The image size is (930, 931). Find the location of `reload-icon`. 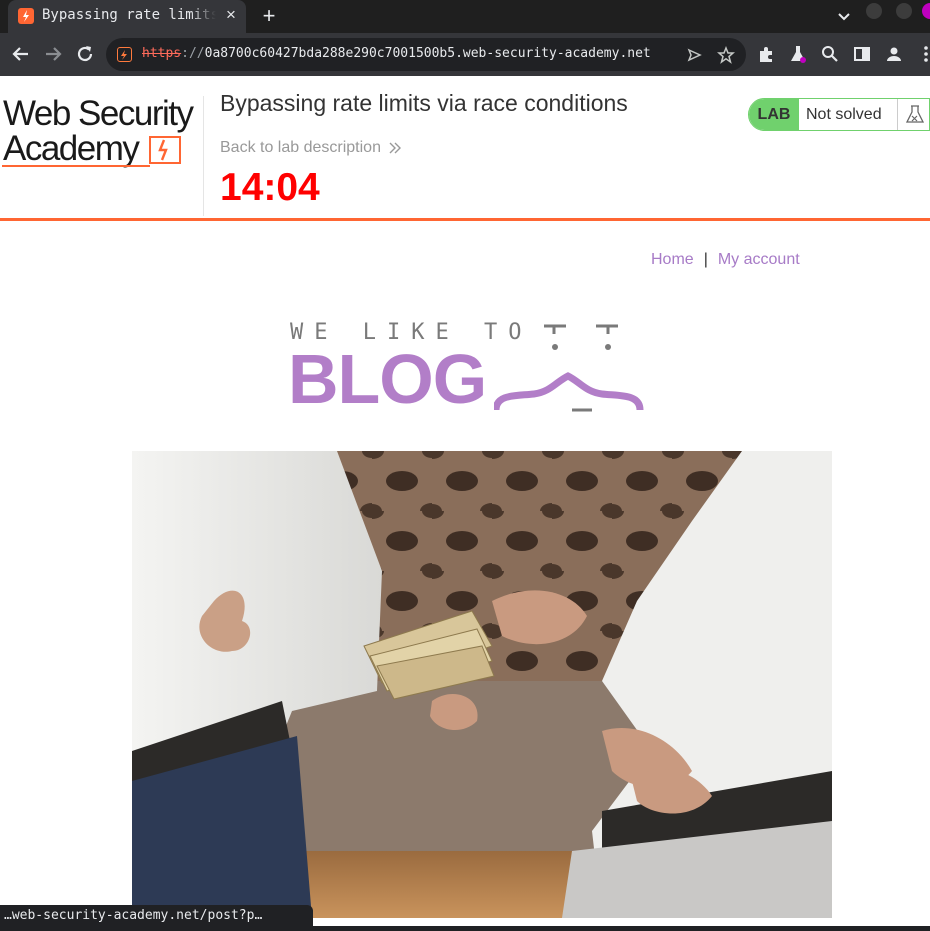

reload-icon is located at coordinates (85, 54).